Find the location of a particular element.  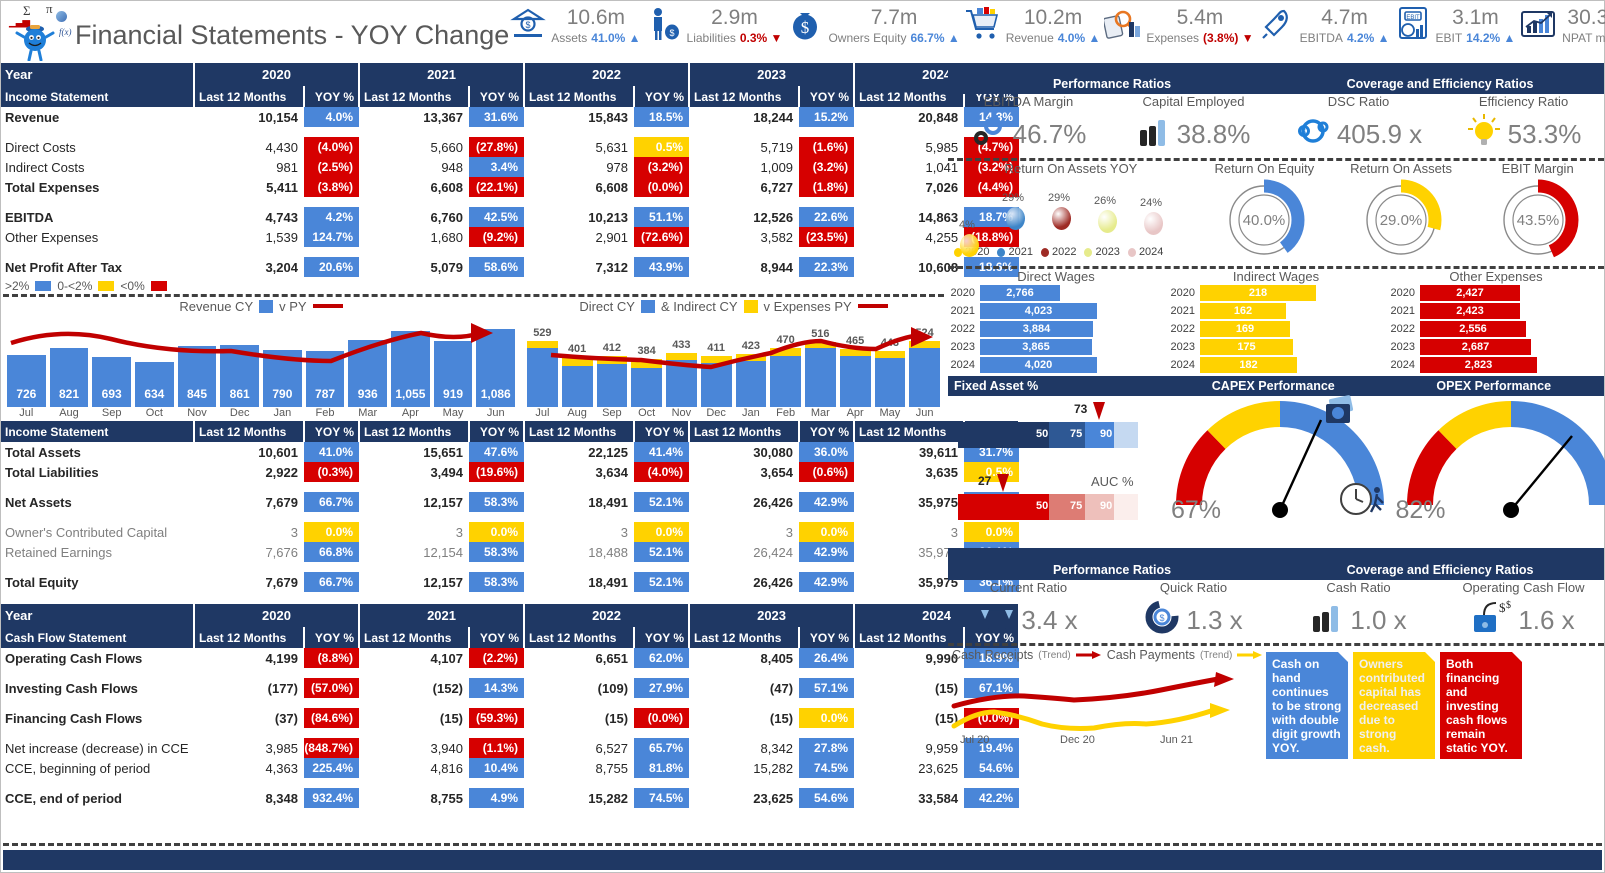

row-yoy: 22.3% is located at coordinates (827, 267).